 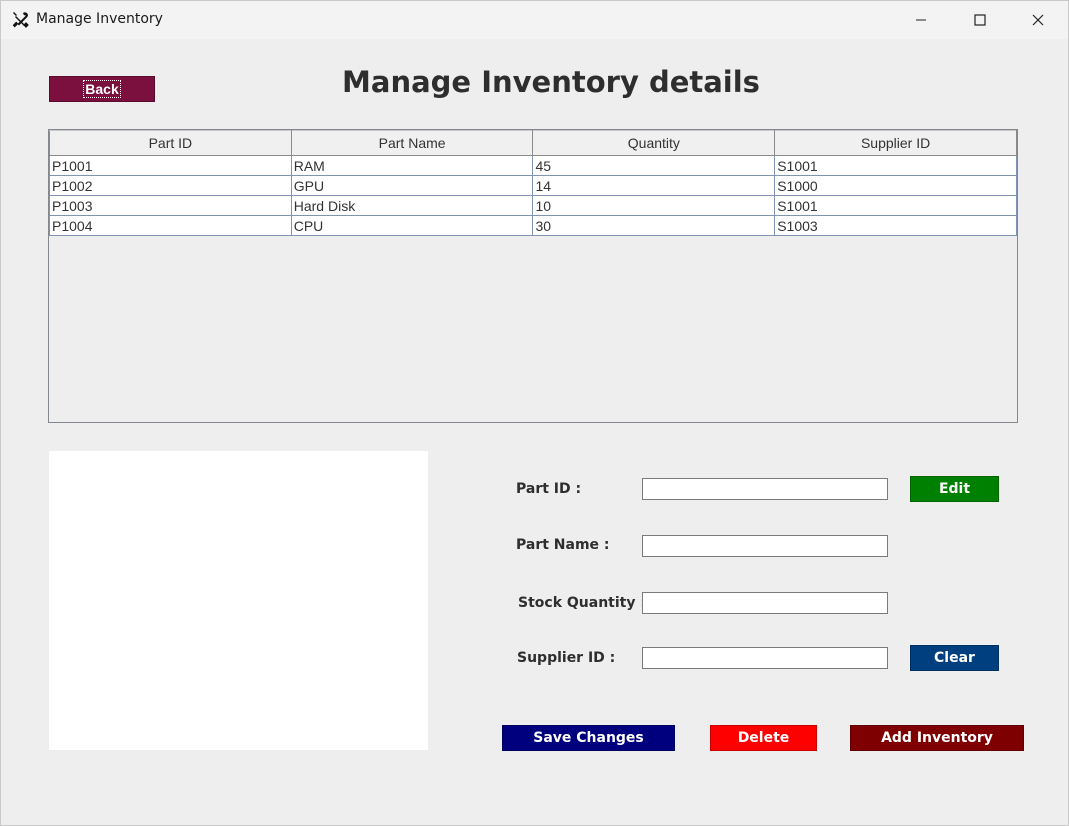 I want to click on close-icon, so click(x=1038, y=20).